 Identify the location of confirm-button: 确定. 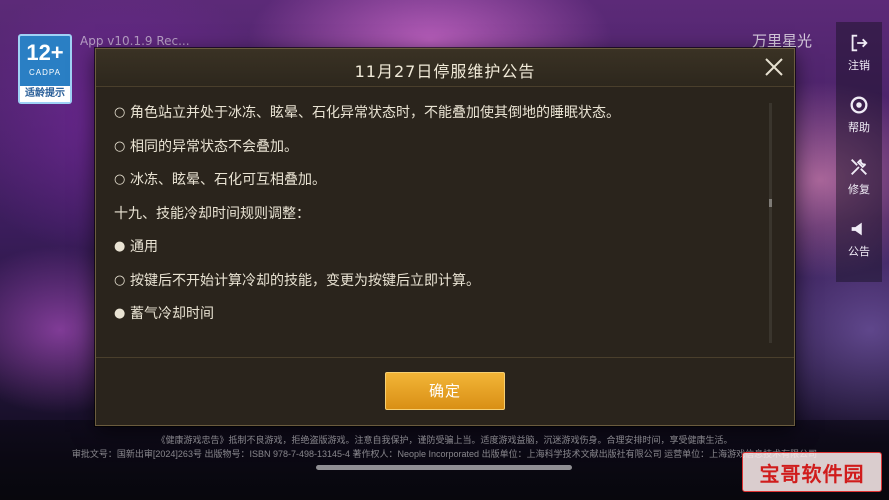
(445, 391).